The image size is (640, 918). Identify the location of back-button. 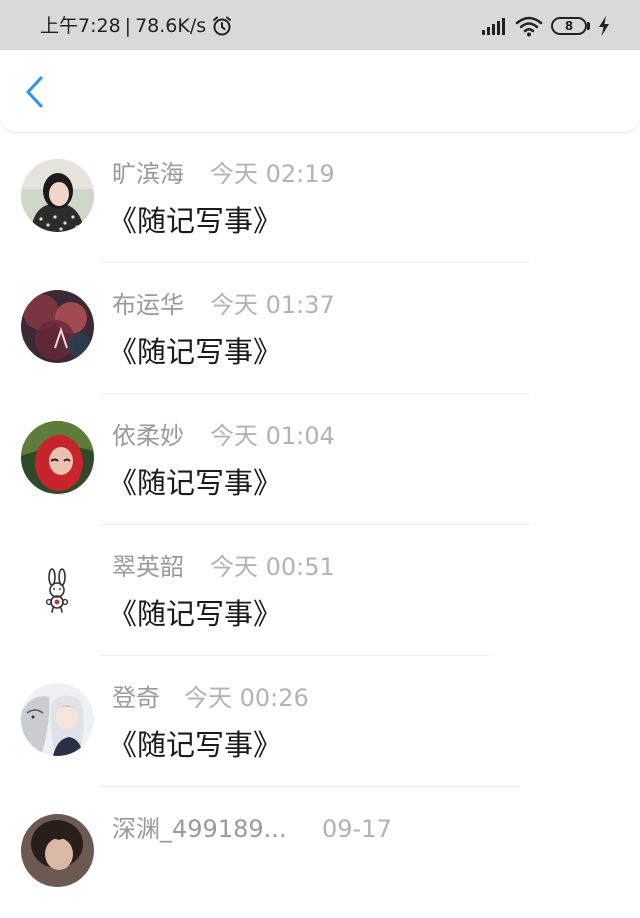
(35, 92).